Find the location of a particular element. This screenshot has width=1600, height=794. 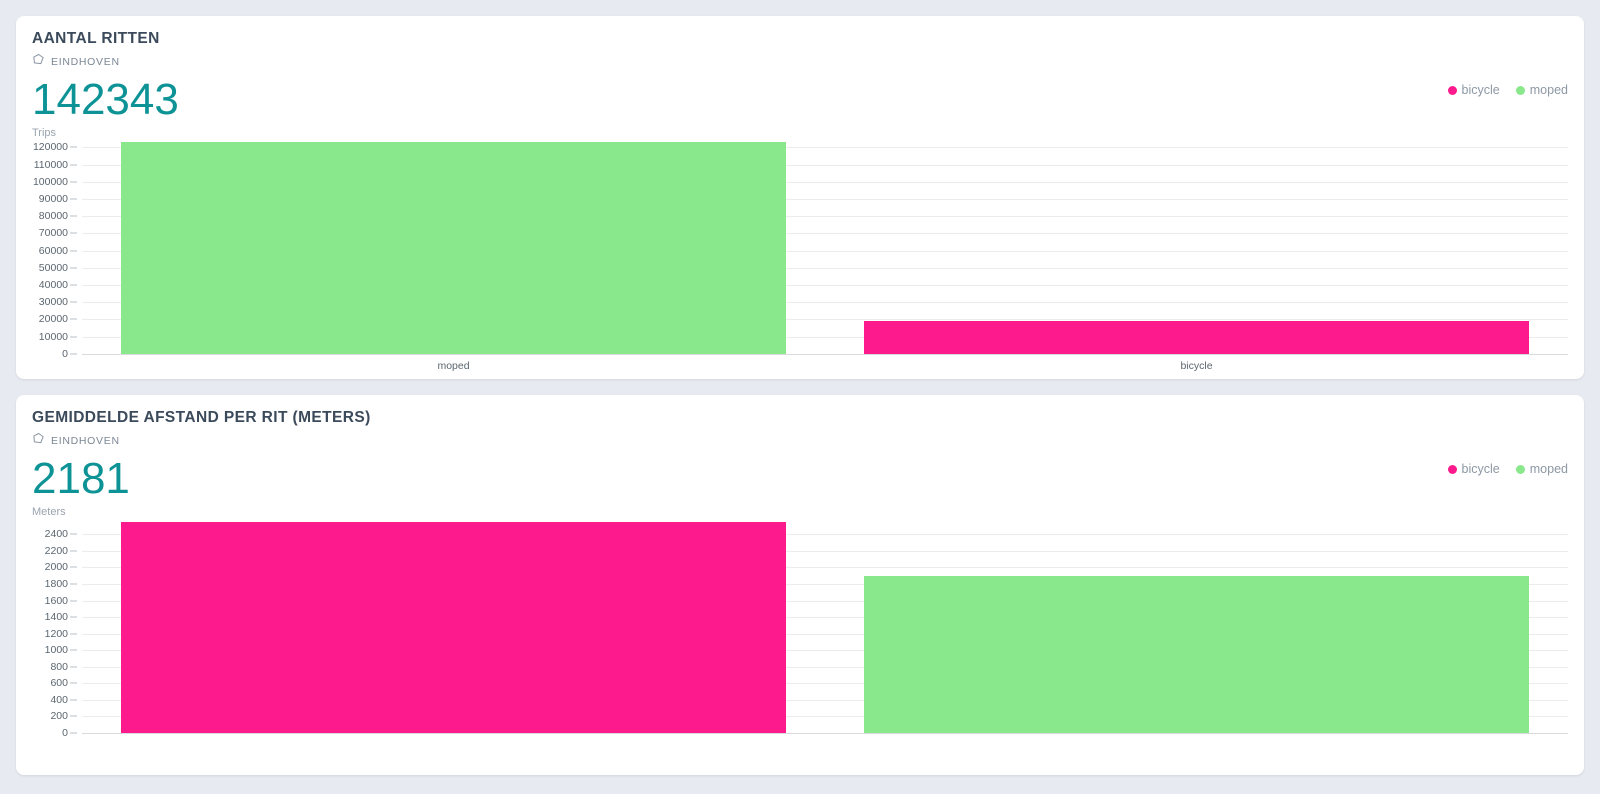

y-axis-tick-label: 1200 is located at coordinates (56, 633).